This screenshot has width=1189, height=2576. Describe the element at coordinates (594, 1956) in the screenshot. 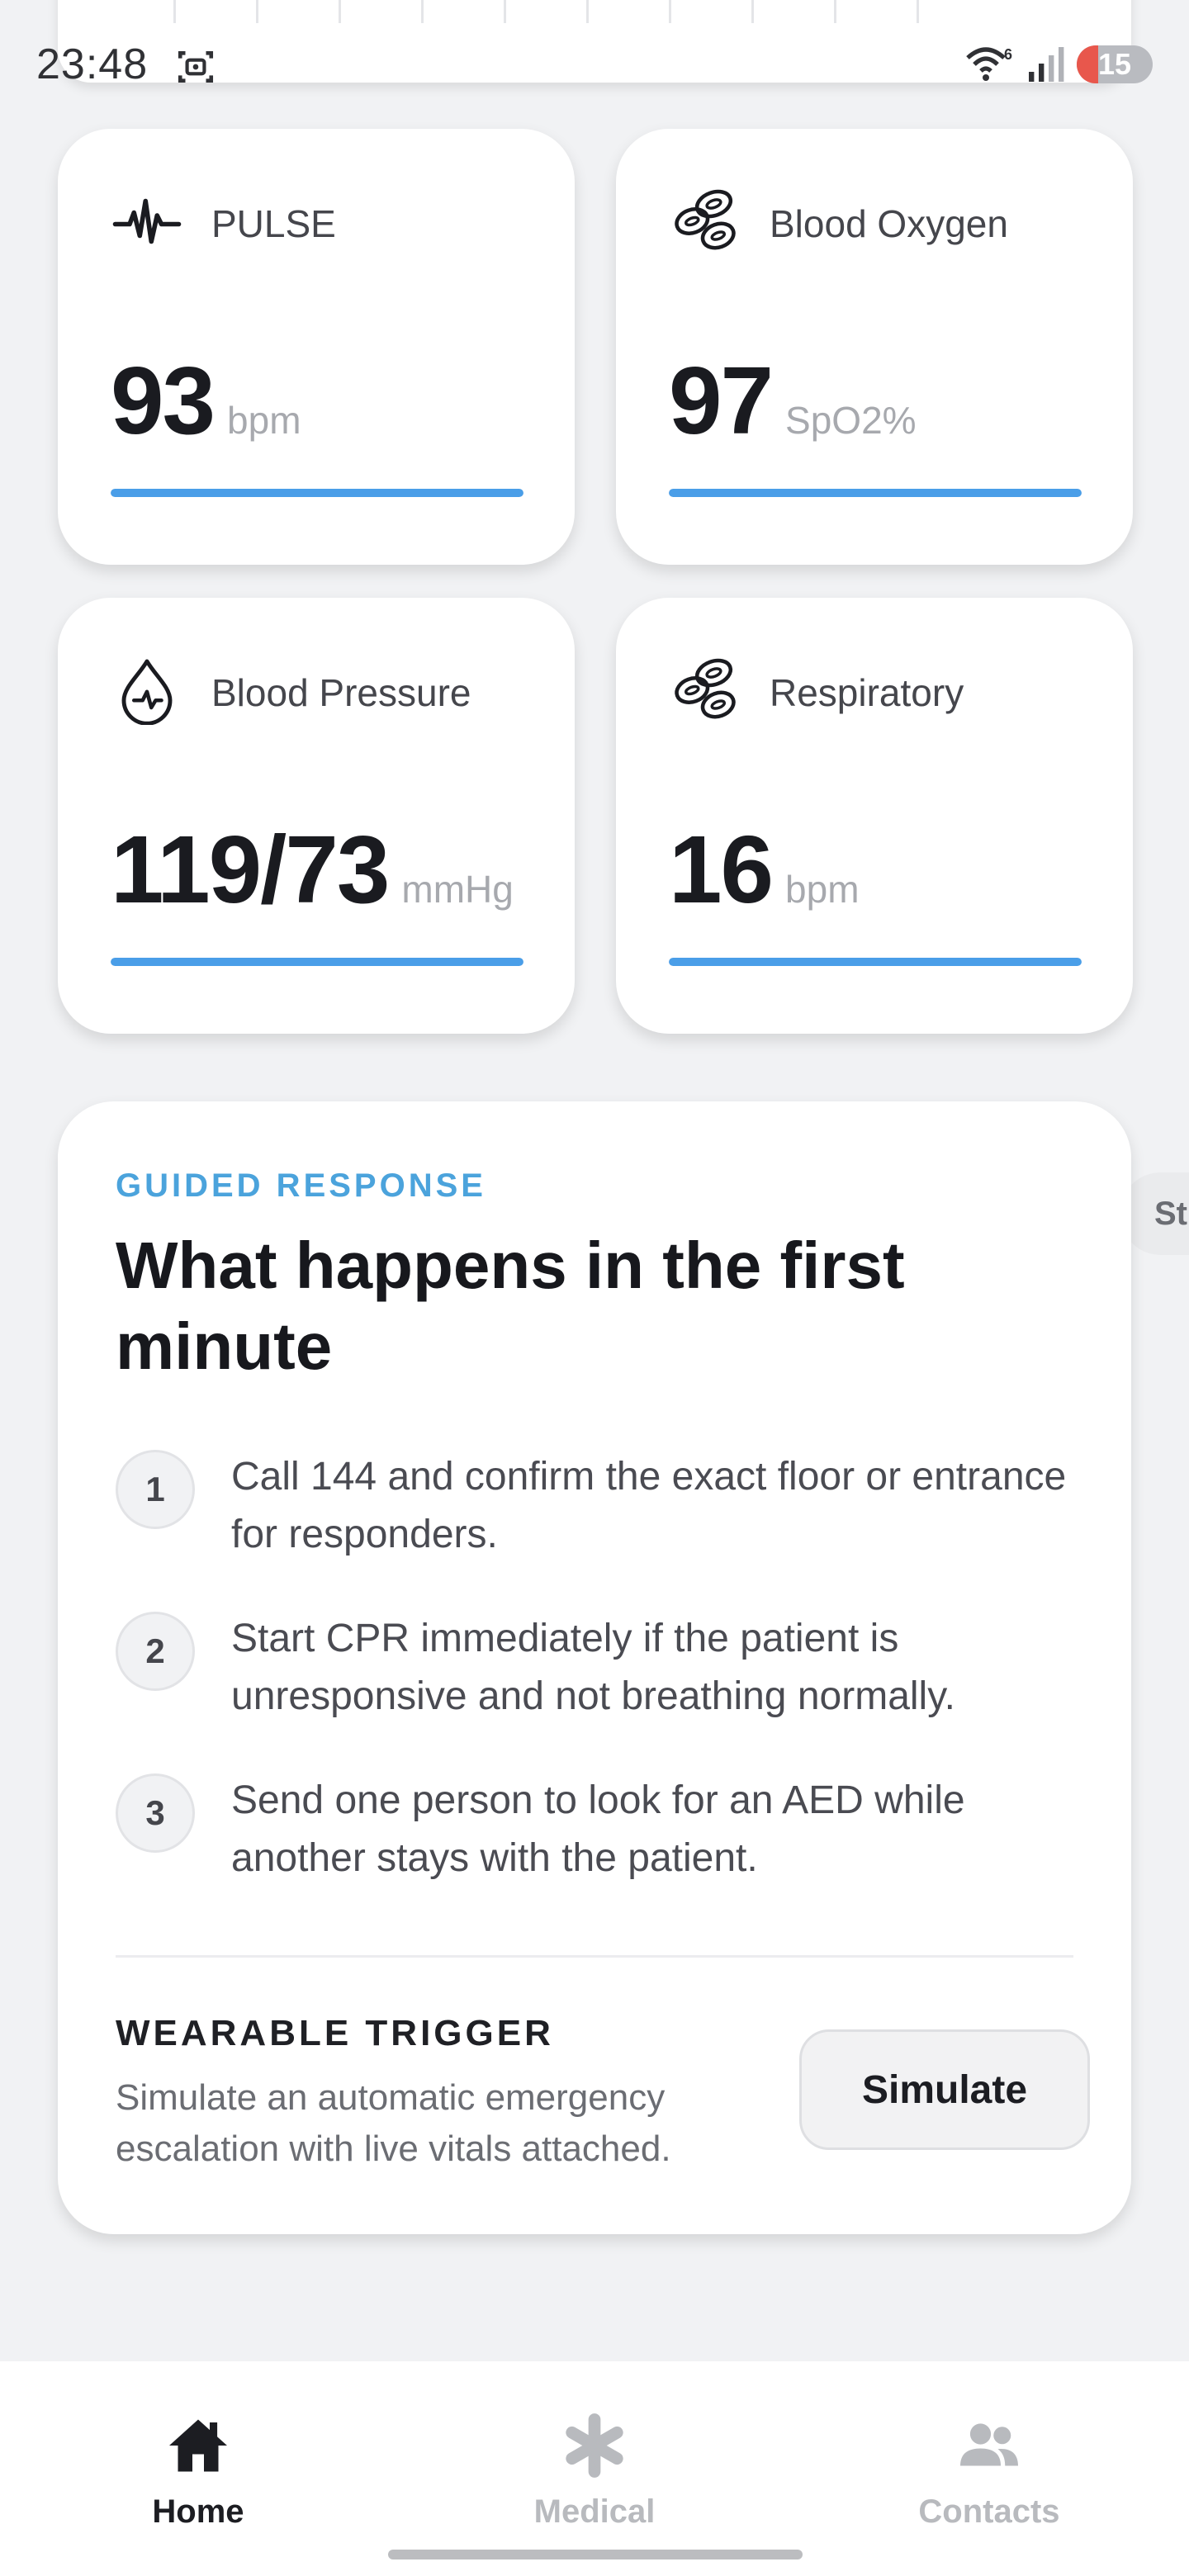

I see `divider` at that location.